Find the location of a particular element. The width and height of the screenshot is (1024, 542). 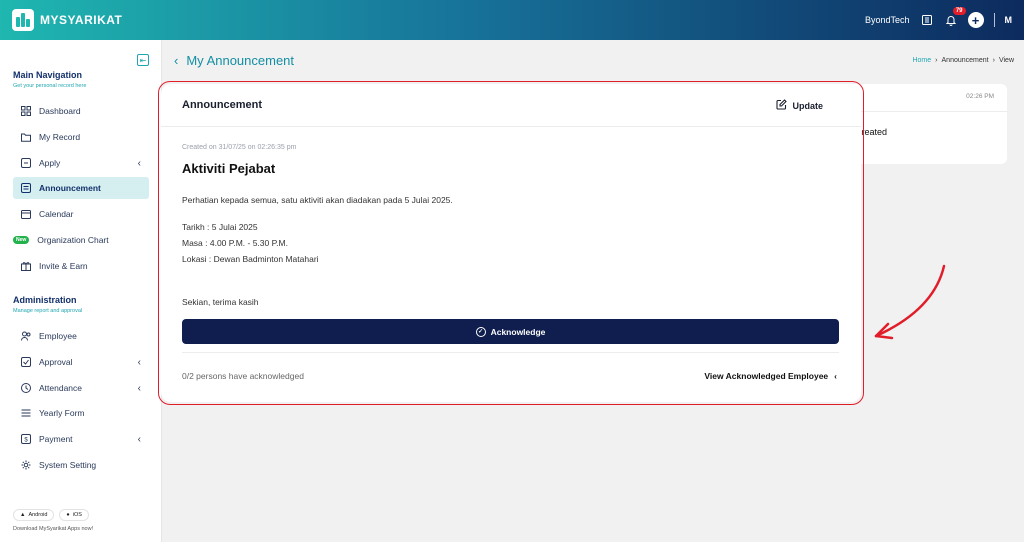

admin-subtitle: Manage report and approval is located at coordinates (48, 311).